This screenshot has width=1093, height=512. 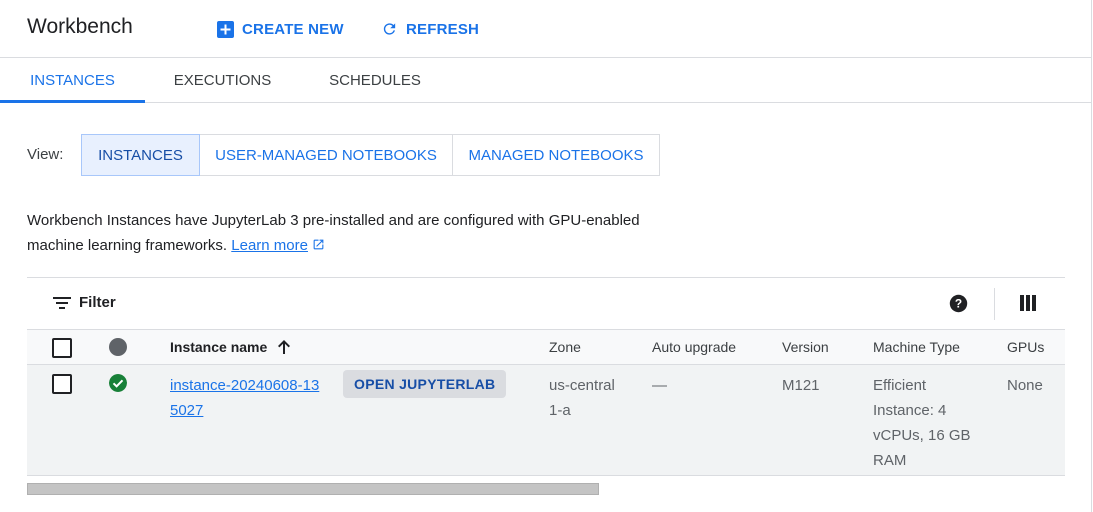 What do you see at coordinates (389, 29) in the screenshot?
I see `refresh-icon` at bounding box center [389, 29].